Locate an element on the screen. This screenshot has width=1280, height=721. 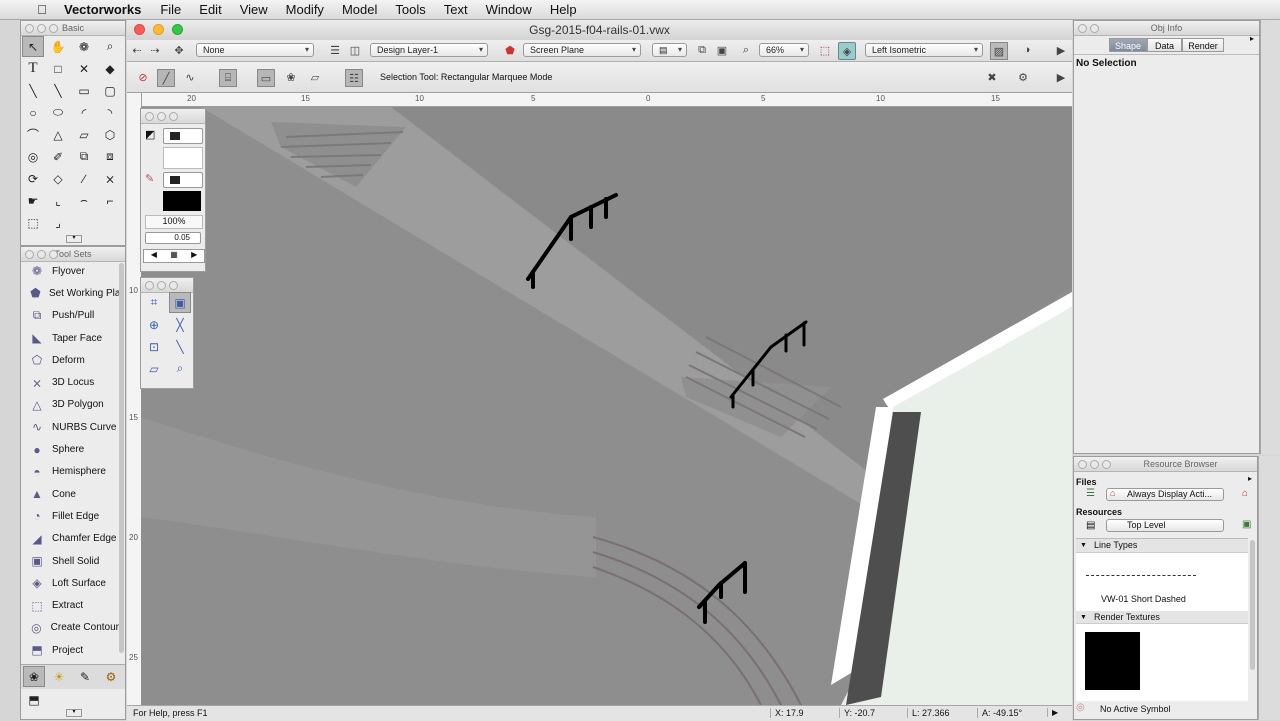
offset-tool-icon: ∕ is located at coordinates (84, 178).